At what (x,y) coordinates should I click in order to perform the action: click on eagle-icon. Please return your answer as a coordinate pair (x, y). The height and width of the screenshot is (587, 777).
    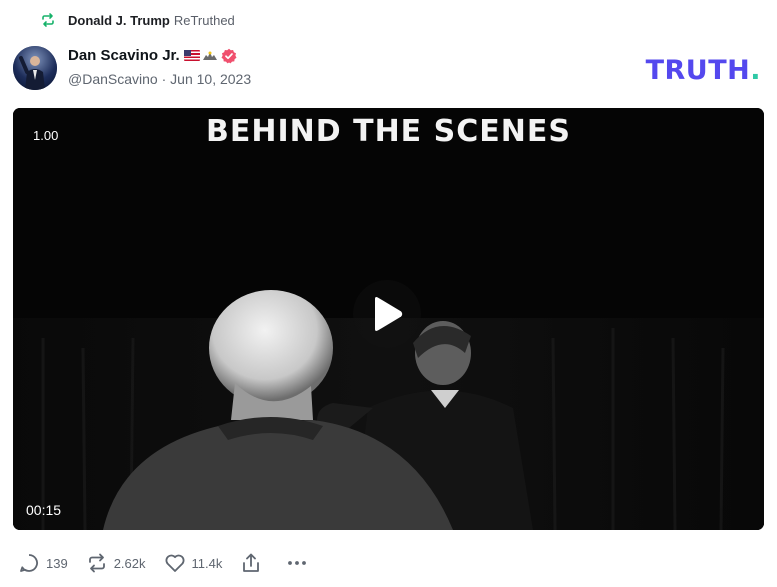
    Looking at the image, I should click on (209, 55).